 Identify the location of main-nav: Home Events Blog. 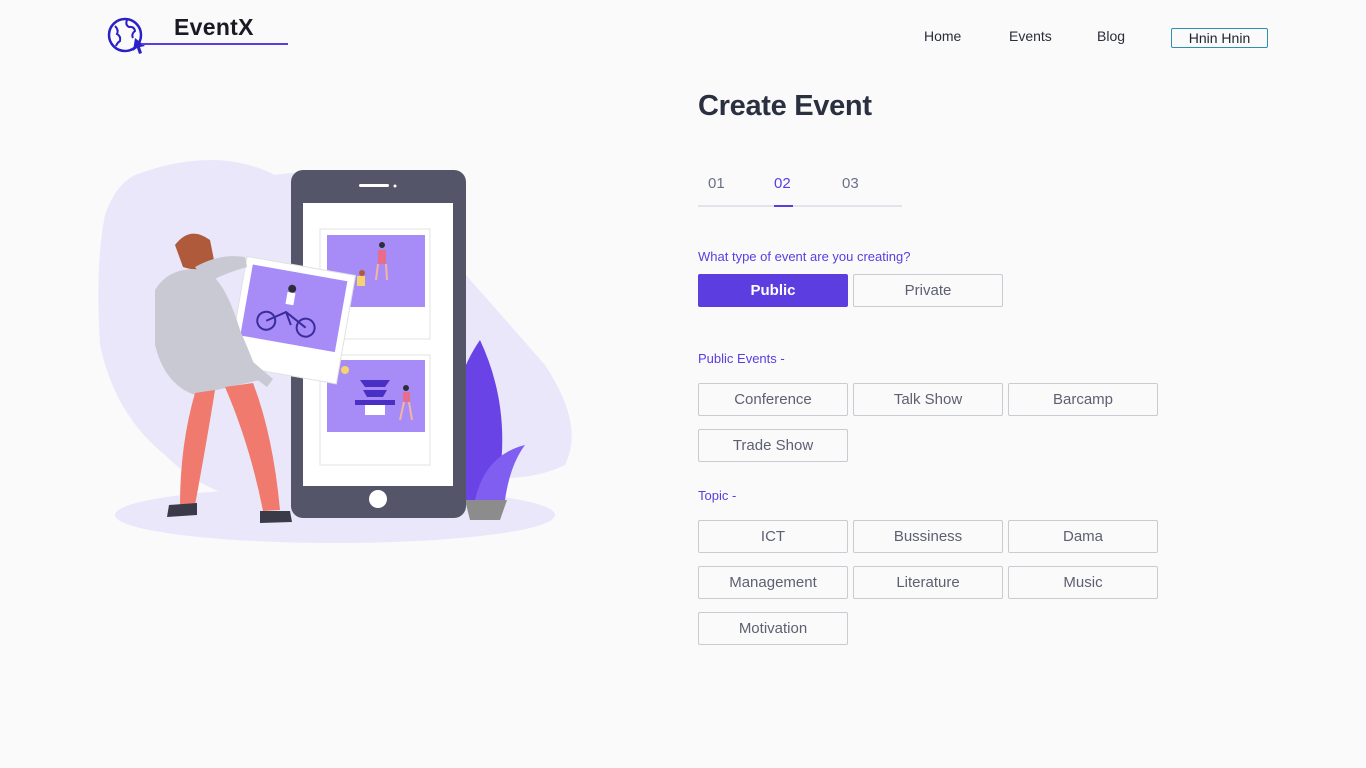
(683, 38).